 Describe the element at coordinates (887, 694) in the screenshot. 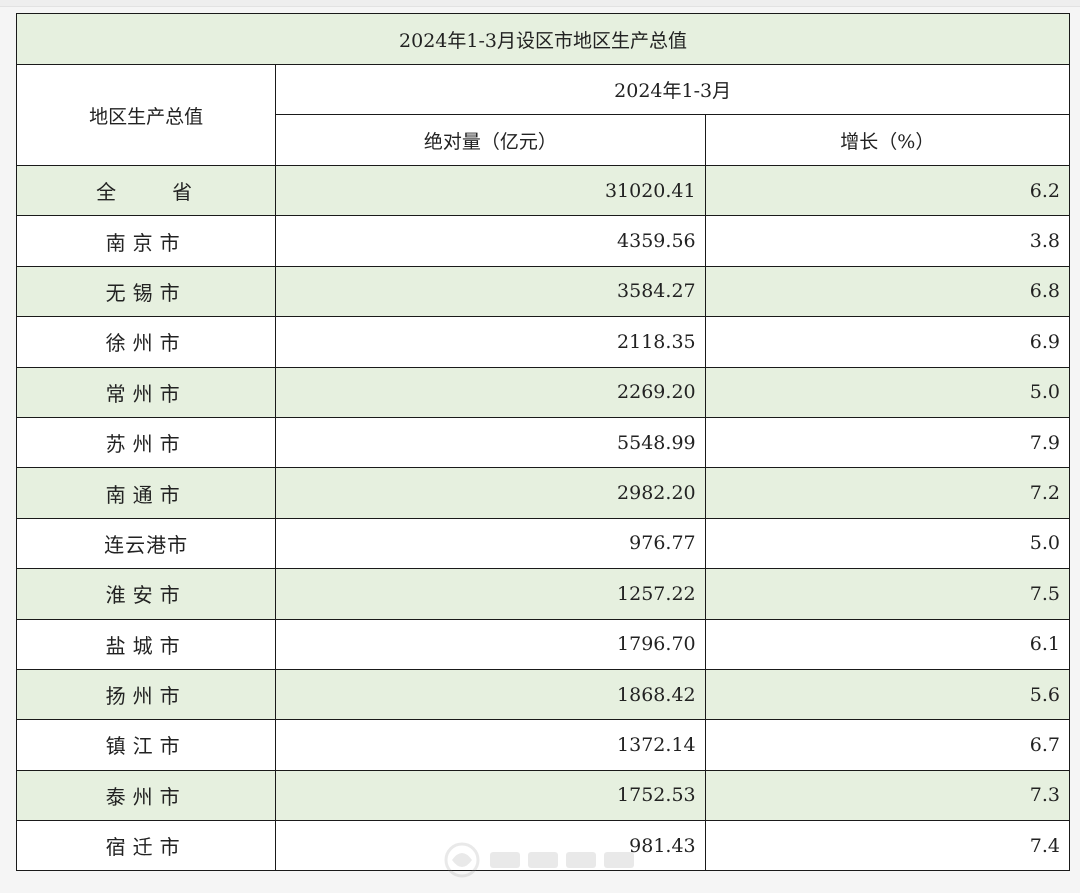

I see `growth-cell: 5.6` at that location.